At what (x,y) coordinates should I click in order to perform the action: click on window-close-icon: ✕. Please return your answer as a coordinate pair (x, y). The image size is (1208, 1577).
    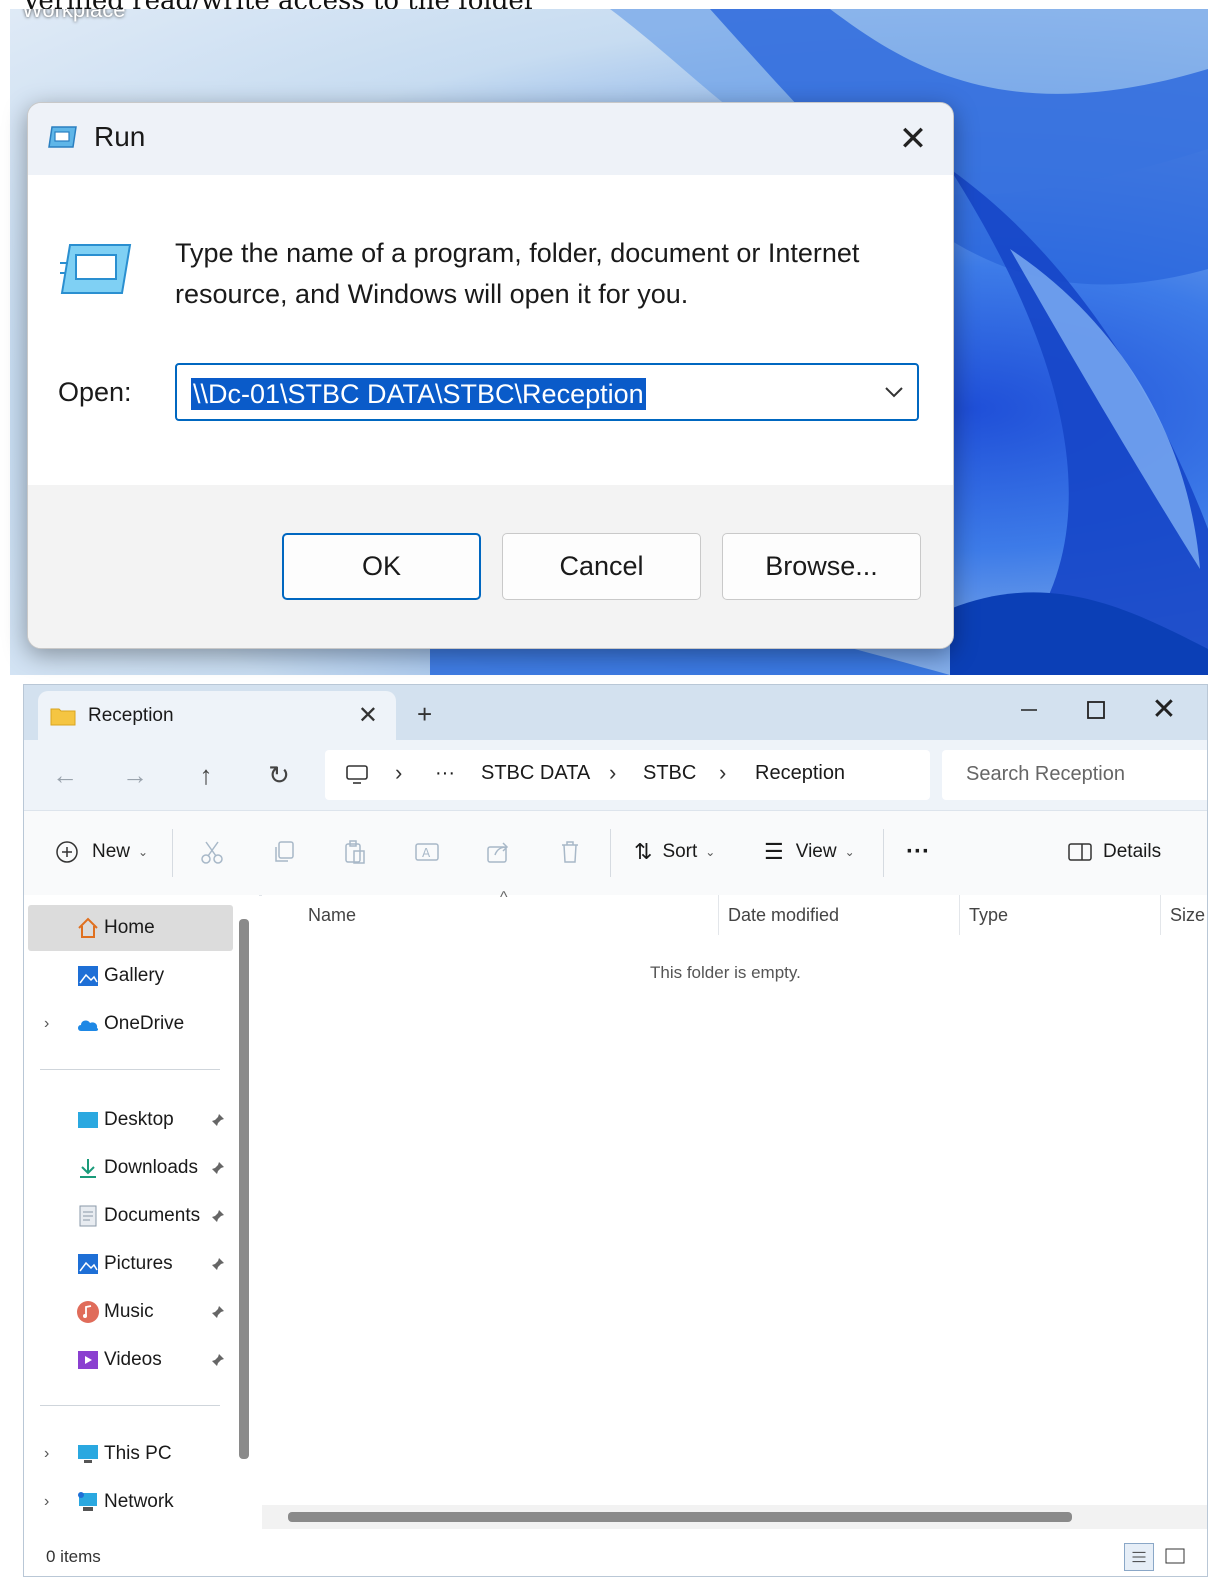
    Looking at the image, I should click on (1164, 709).